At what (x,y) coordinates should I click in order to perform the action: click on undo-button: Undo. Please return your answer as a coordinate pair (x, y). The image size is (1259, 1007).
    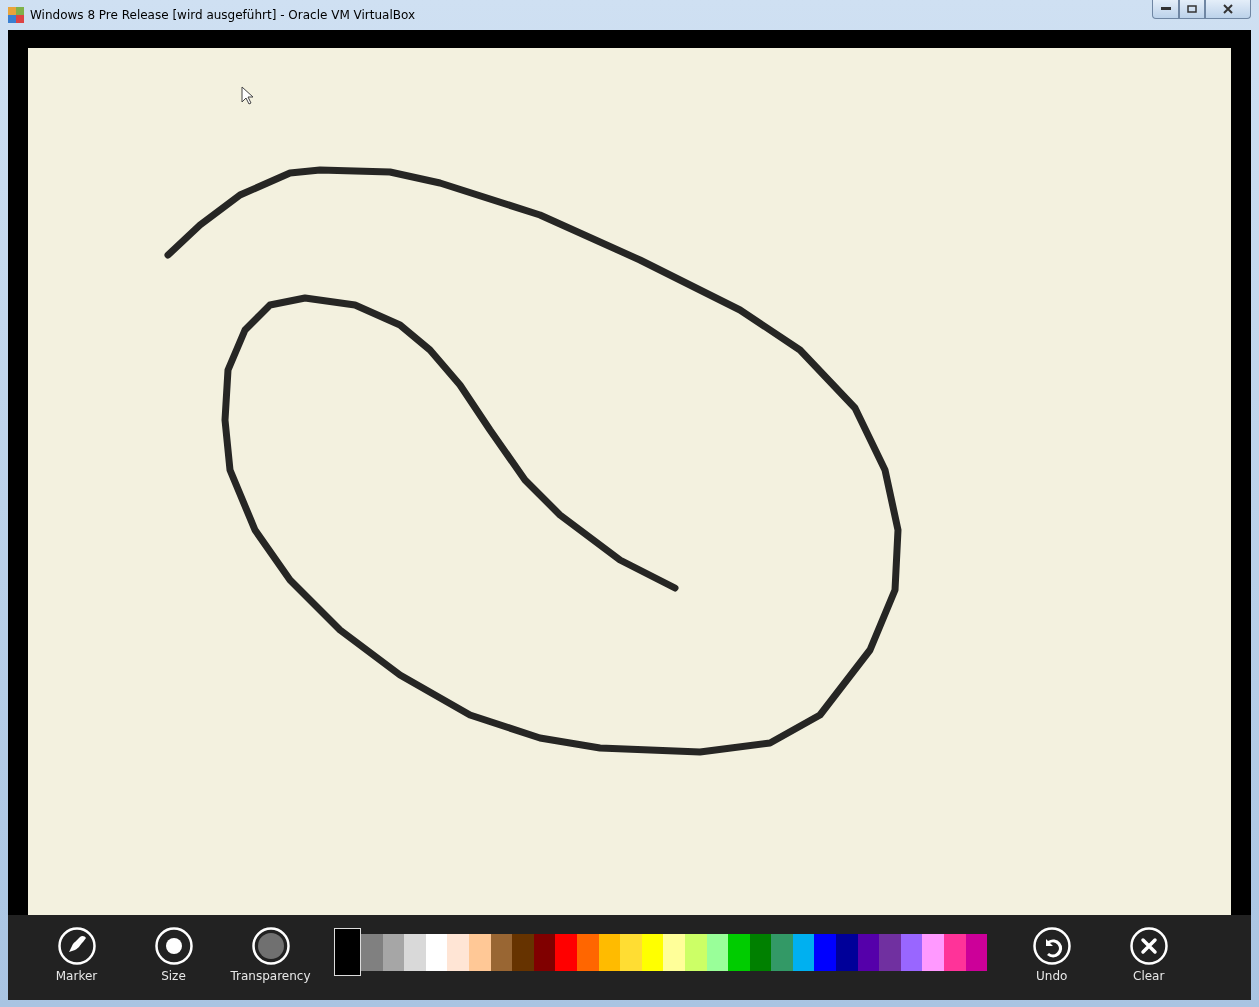
    Looking at the image, I should click on (1052, 955).